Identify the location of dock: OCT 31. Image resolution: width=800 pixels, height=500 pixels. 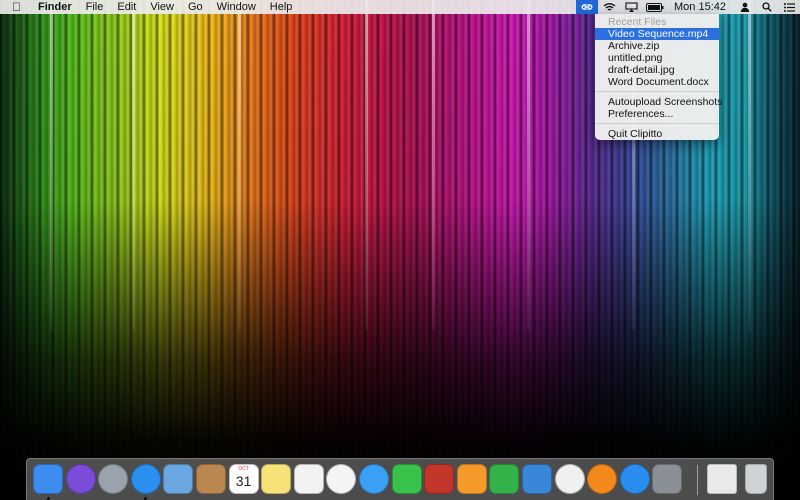
(400, 479).